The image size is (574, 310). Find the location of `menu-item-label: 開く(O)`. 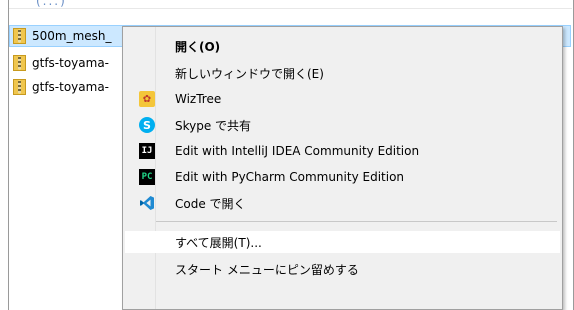

menu-item-label: 開く(O) is located at coordinates (198, 46).